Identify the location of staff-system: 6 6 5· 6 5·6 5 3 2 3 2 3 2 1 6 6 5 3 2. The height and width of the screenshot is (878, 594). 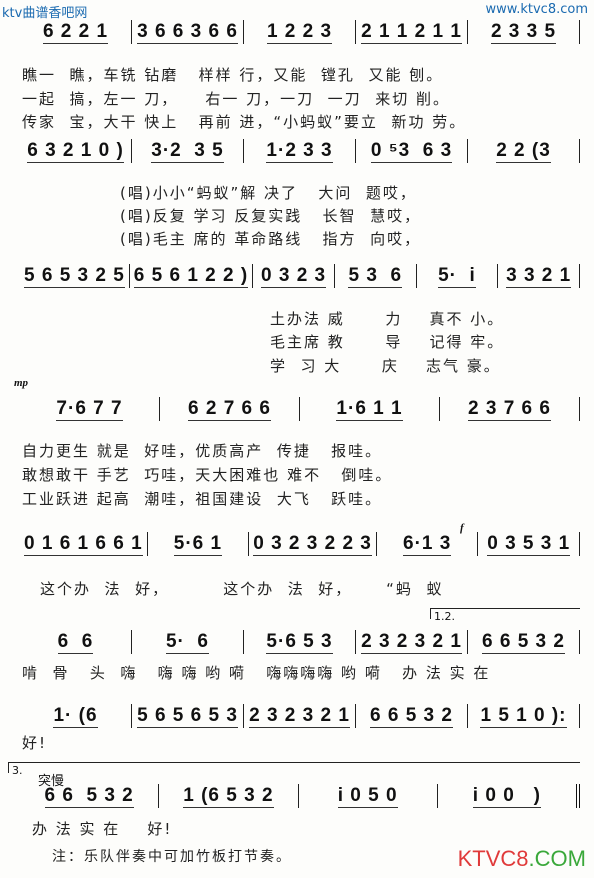
(300, 641).